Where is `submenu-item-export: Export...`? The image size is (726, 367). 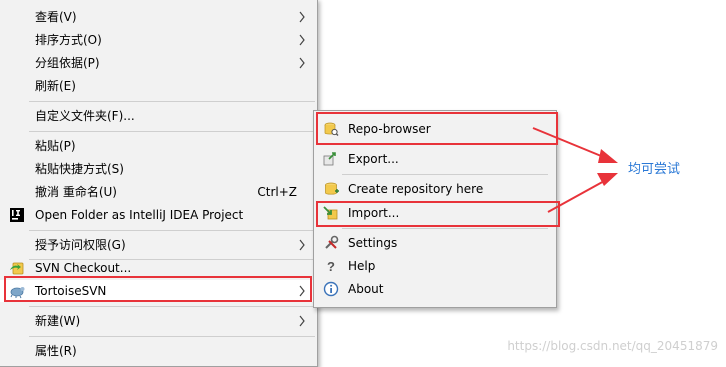
submenu-item-export: Export... is located at coordinates (435, 159).